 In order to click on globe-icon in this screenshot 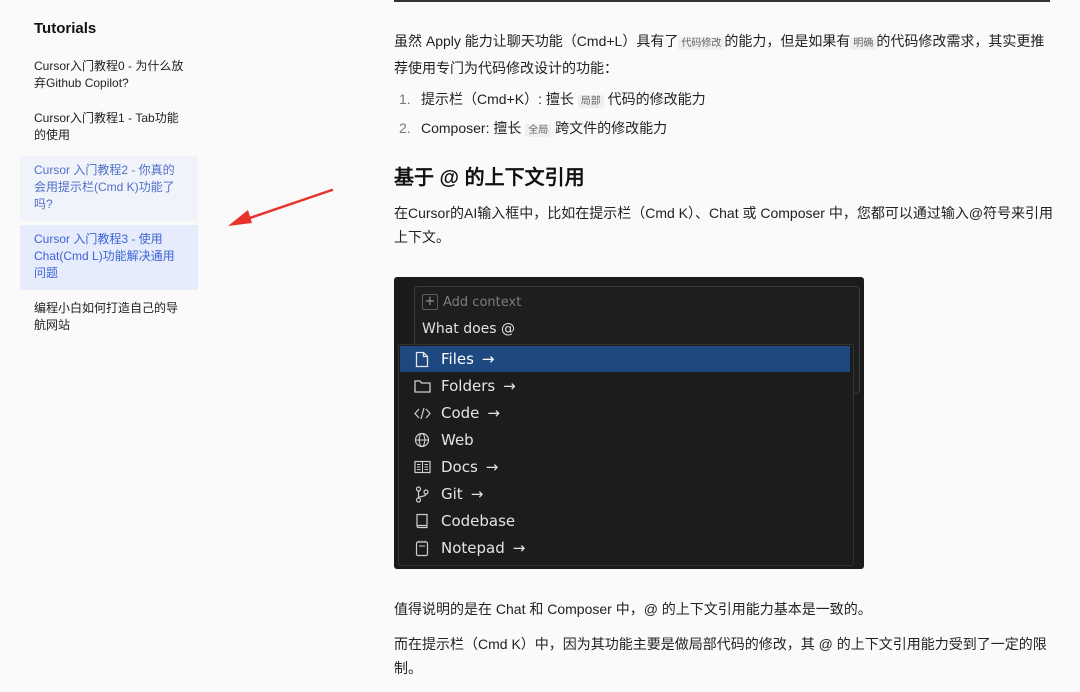, I will do `click(422, 440)`.